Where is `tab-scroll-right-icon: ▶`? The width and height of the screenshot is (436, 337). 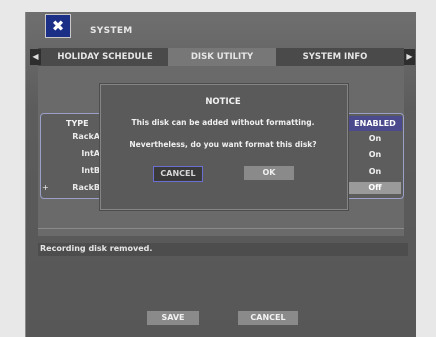 tab-scroll-right-icon: ▶ is located at coordinates (409, 57).